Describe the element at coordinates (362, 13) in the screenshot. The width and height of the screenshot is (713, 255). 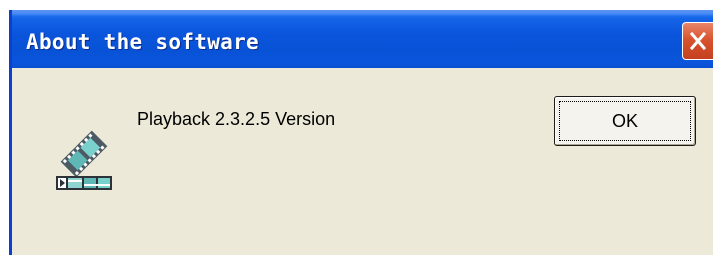
I see `title-bar-sheen` at that location.